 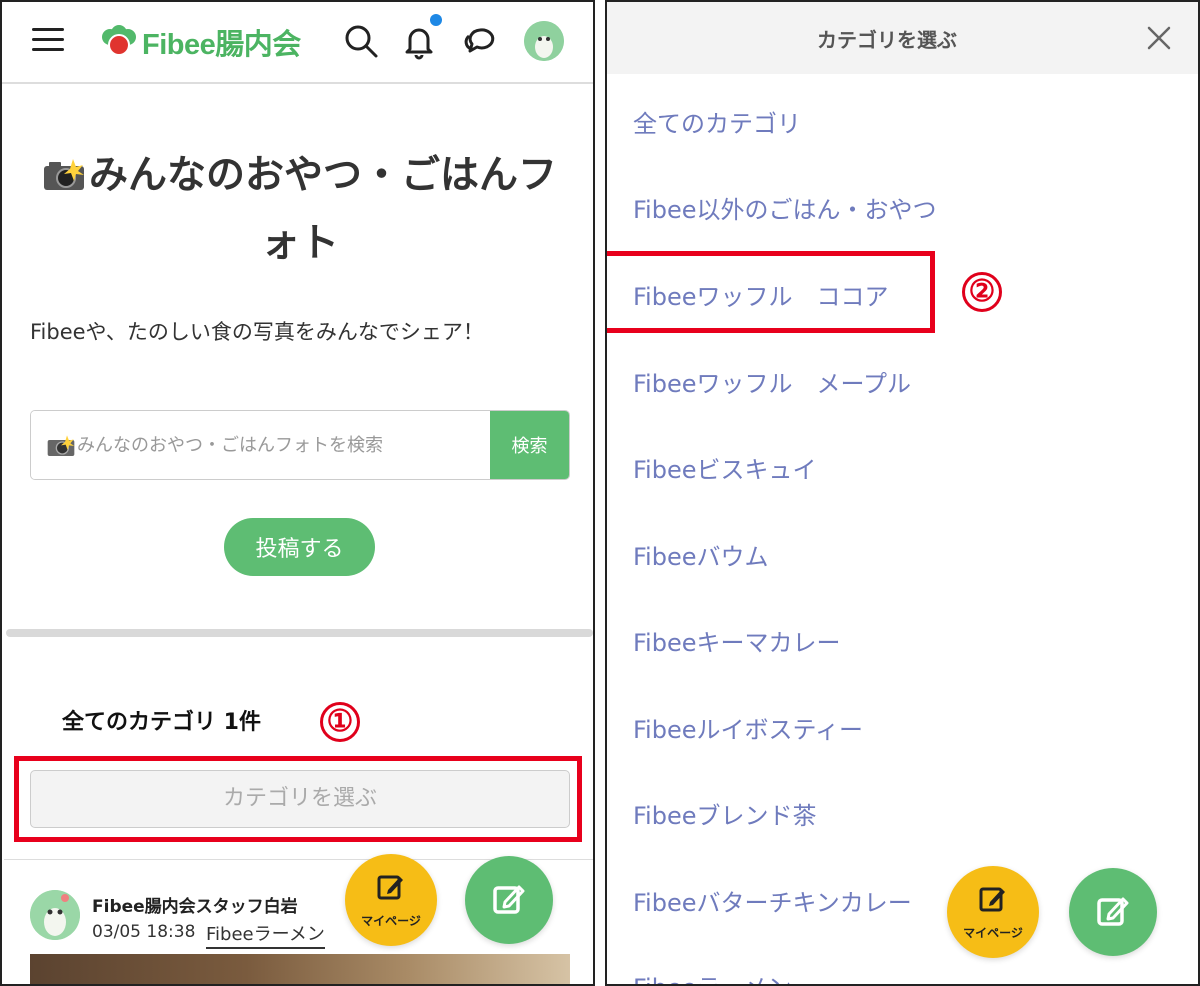 I want to click on page-title-text: みんなのおやつ・ごはんフォト, so click(x=322, y=209).